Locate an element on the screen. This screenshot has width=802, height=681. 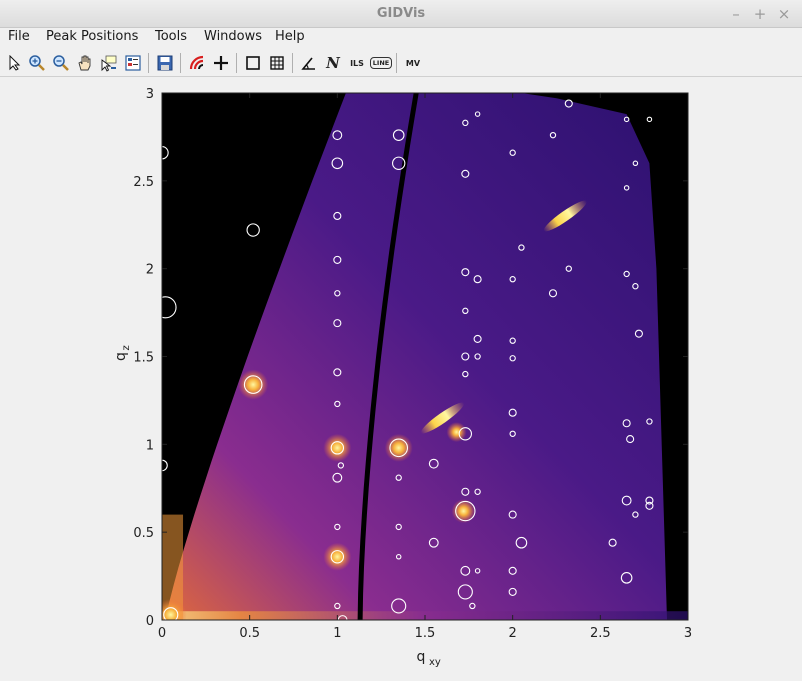
menu-tools: Tools is located at coordinates (171, 36).